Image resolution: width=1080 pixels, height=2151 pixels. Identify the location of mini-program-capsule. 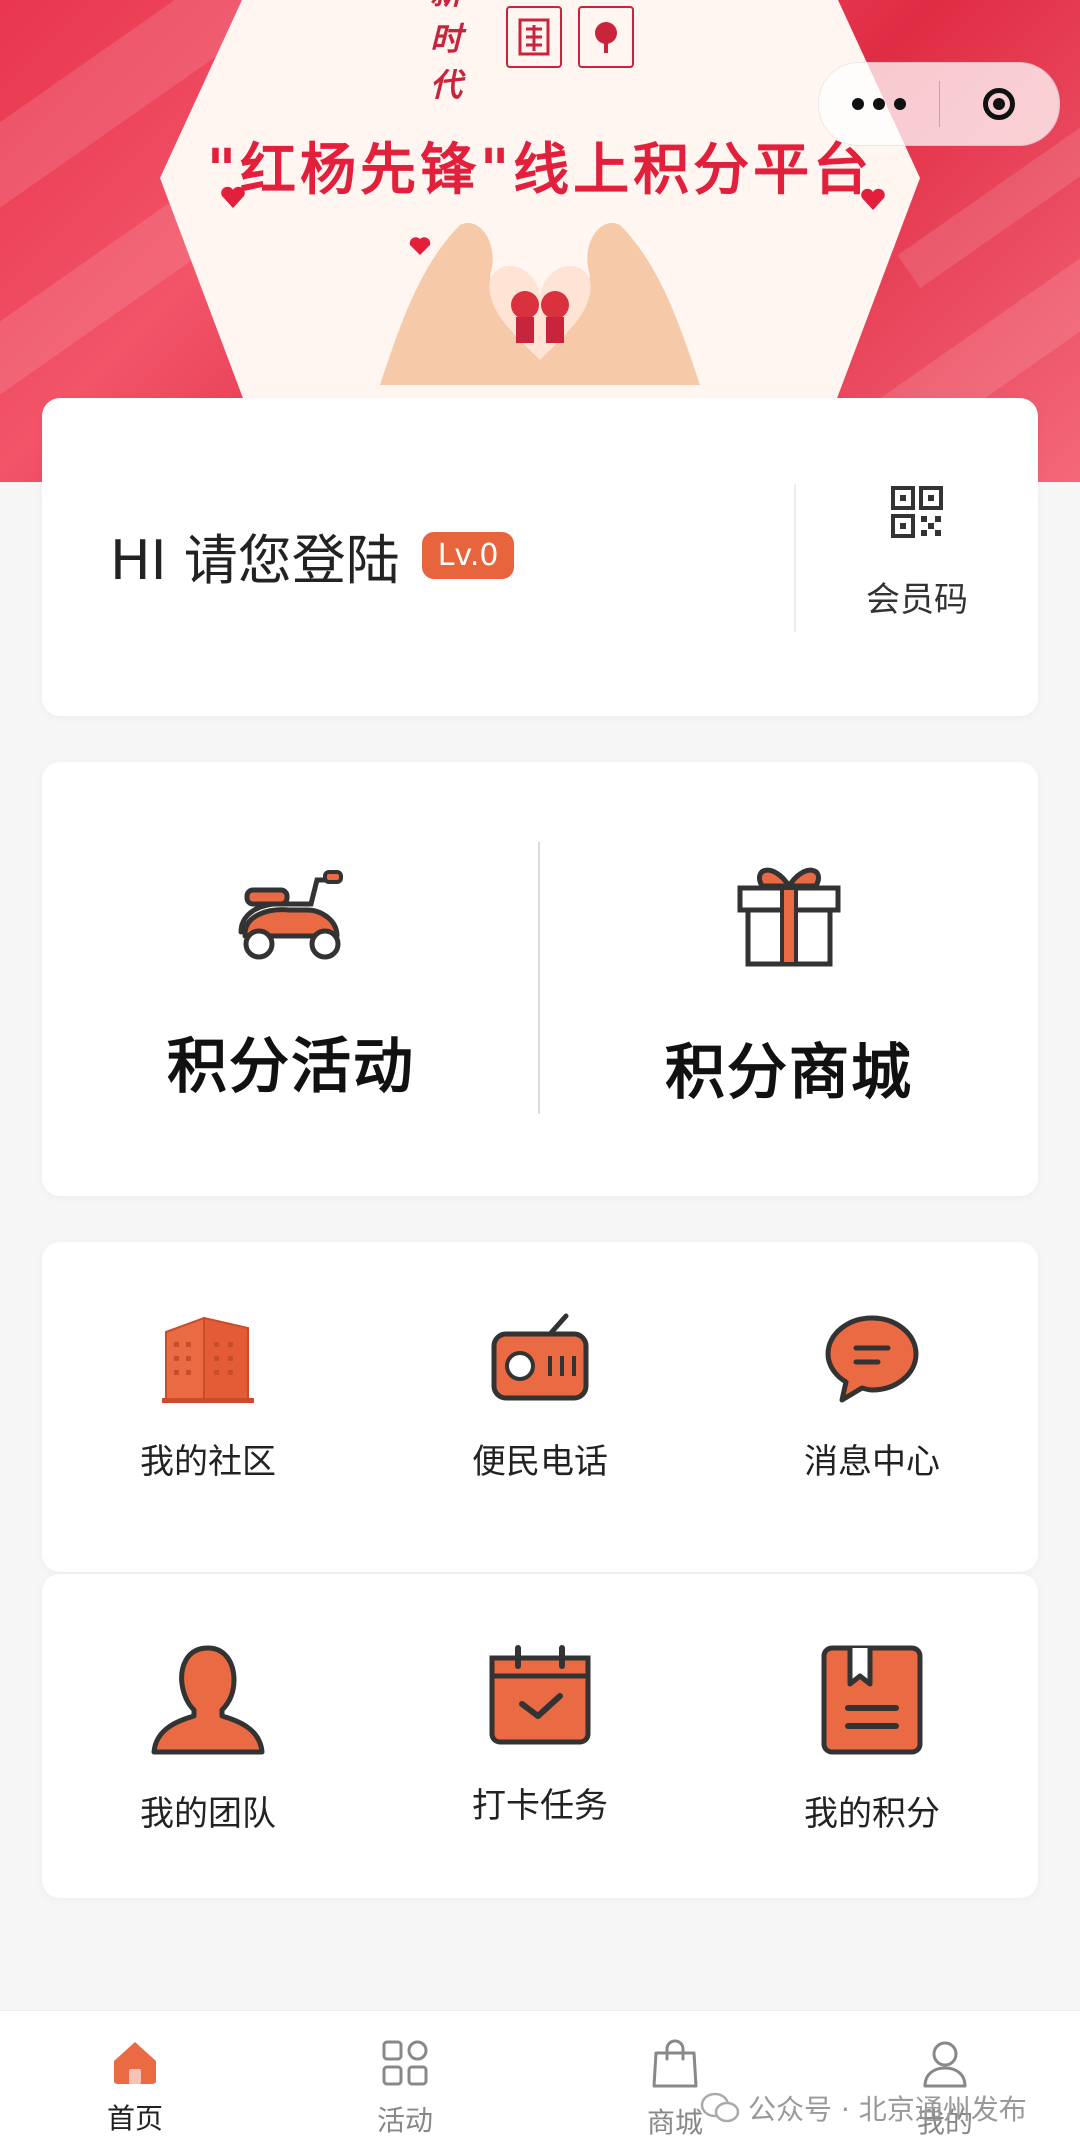
(939, 104).